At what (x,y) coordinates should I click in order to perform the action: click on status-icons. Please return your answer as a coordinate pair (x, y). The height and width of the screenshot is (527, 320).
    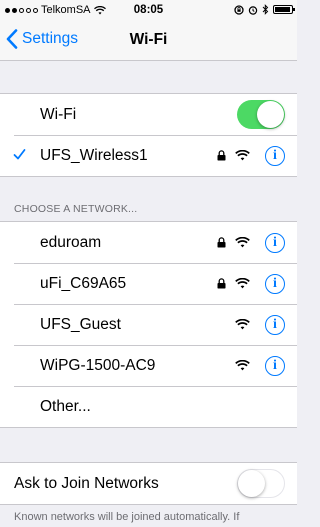
    Looking at the image, I should click on (264, 9).